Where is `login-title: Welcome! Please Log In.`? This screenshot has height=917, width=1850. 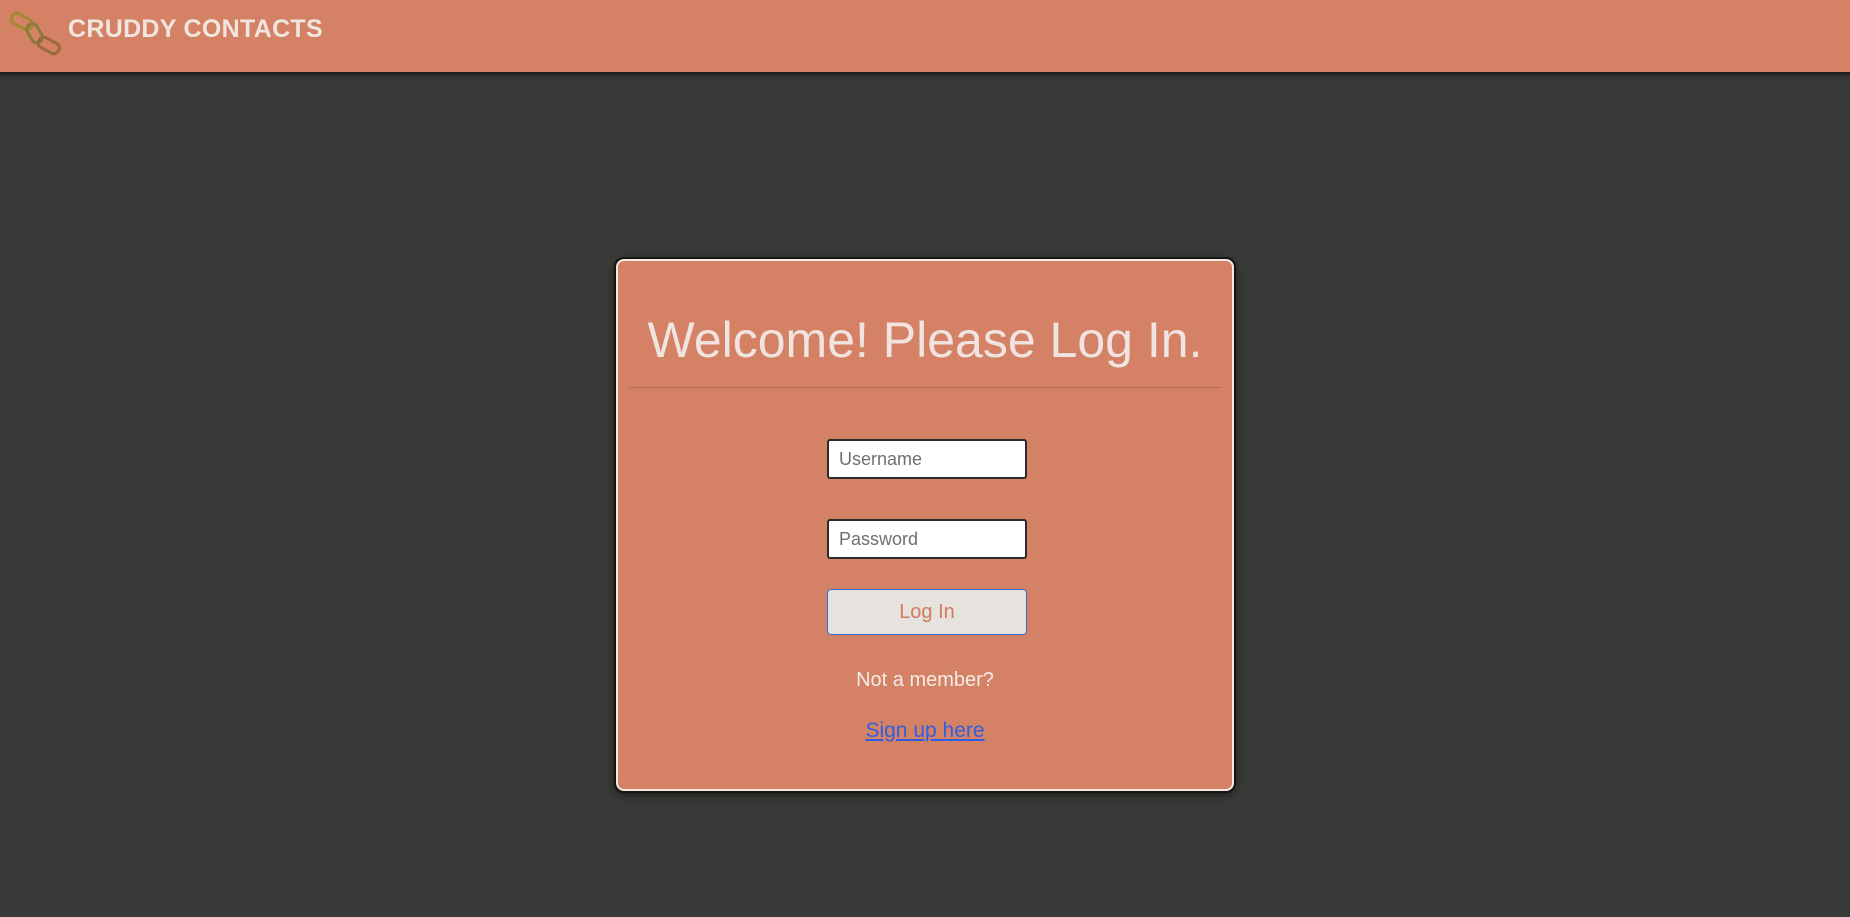 login-title: Welcome! Please Log In. is located at coordinates (925, 340).